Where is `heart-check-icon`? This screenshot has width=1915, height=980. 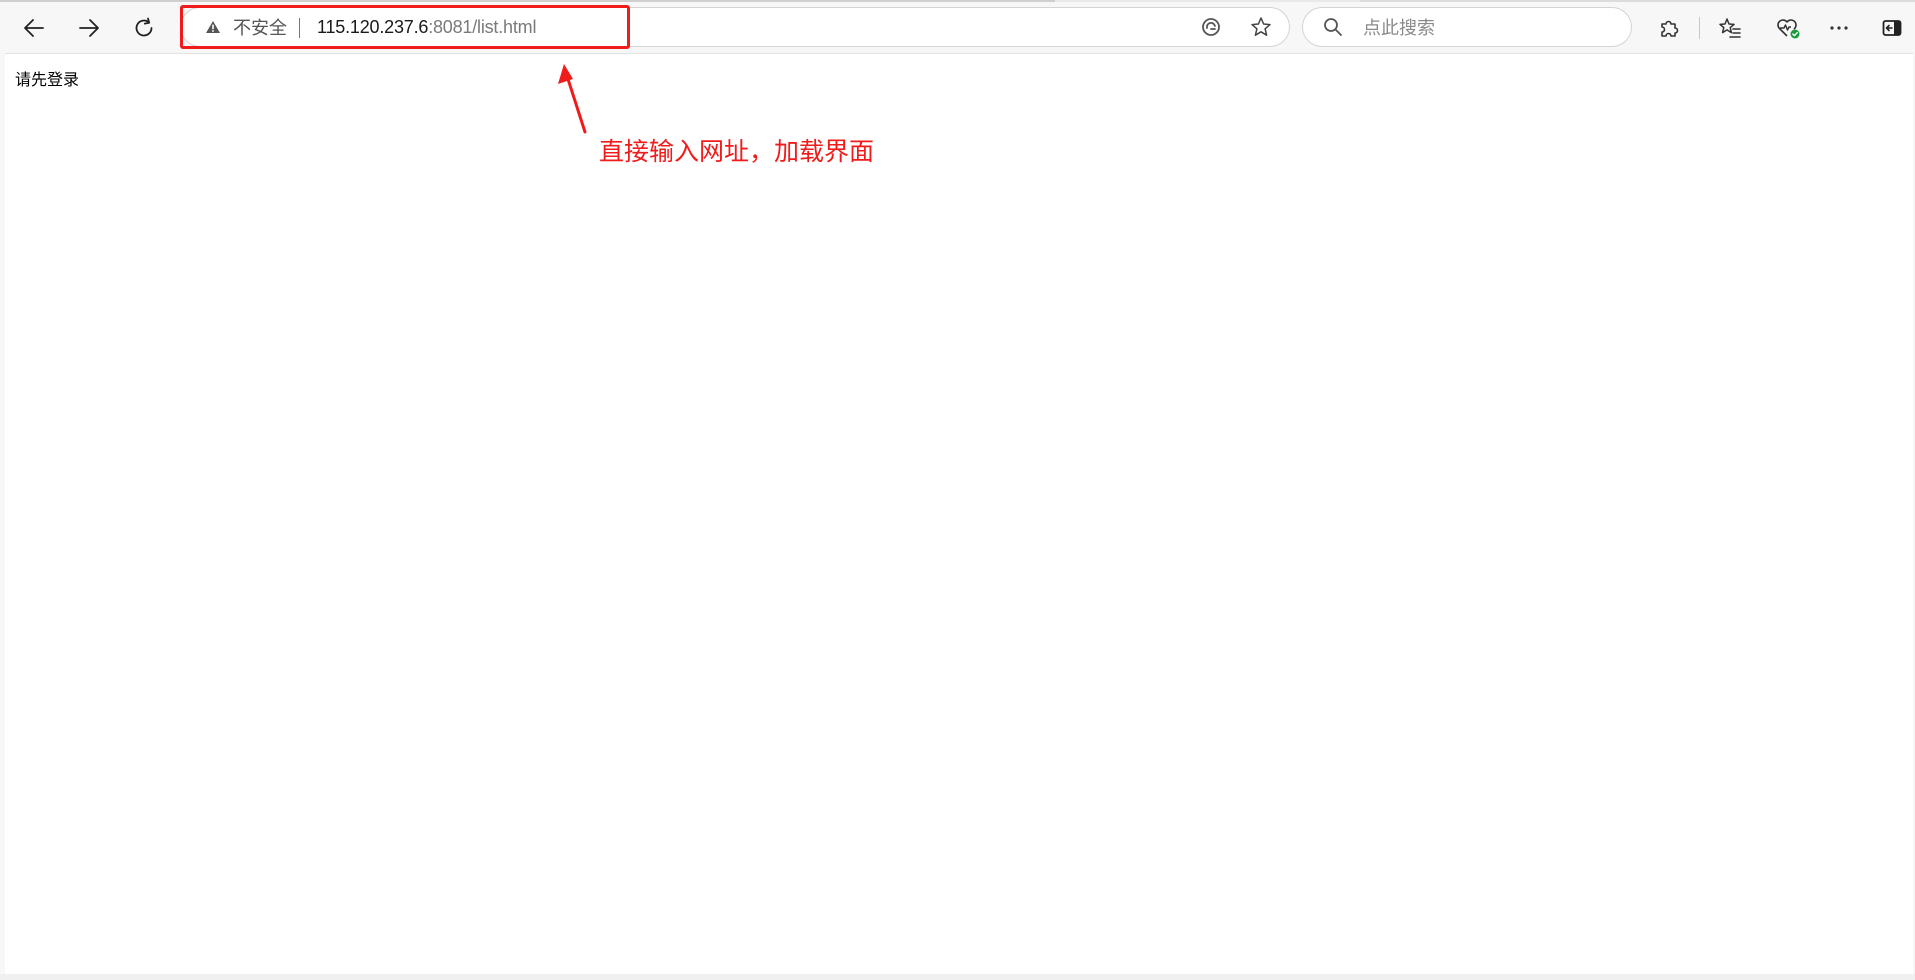
heart-check-icon is located at coordinates (1788, 29).